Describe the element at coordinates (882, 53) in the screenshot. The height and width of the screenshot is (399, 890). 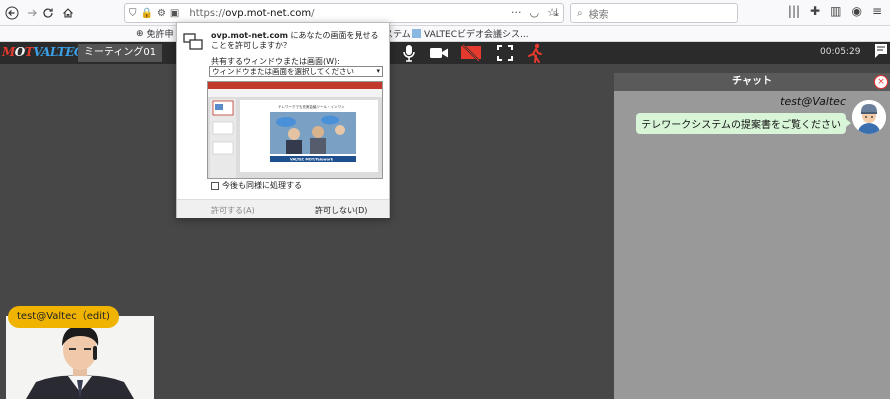
I see `chat-toggle-icon` at that location.